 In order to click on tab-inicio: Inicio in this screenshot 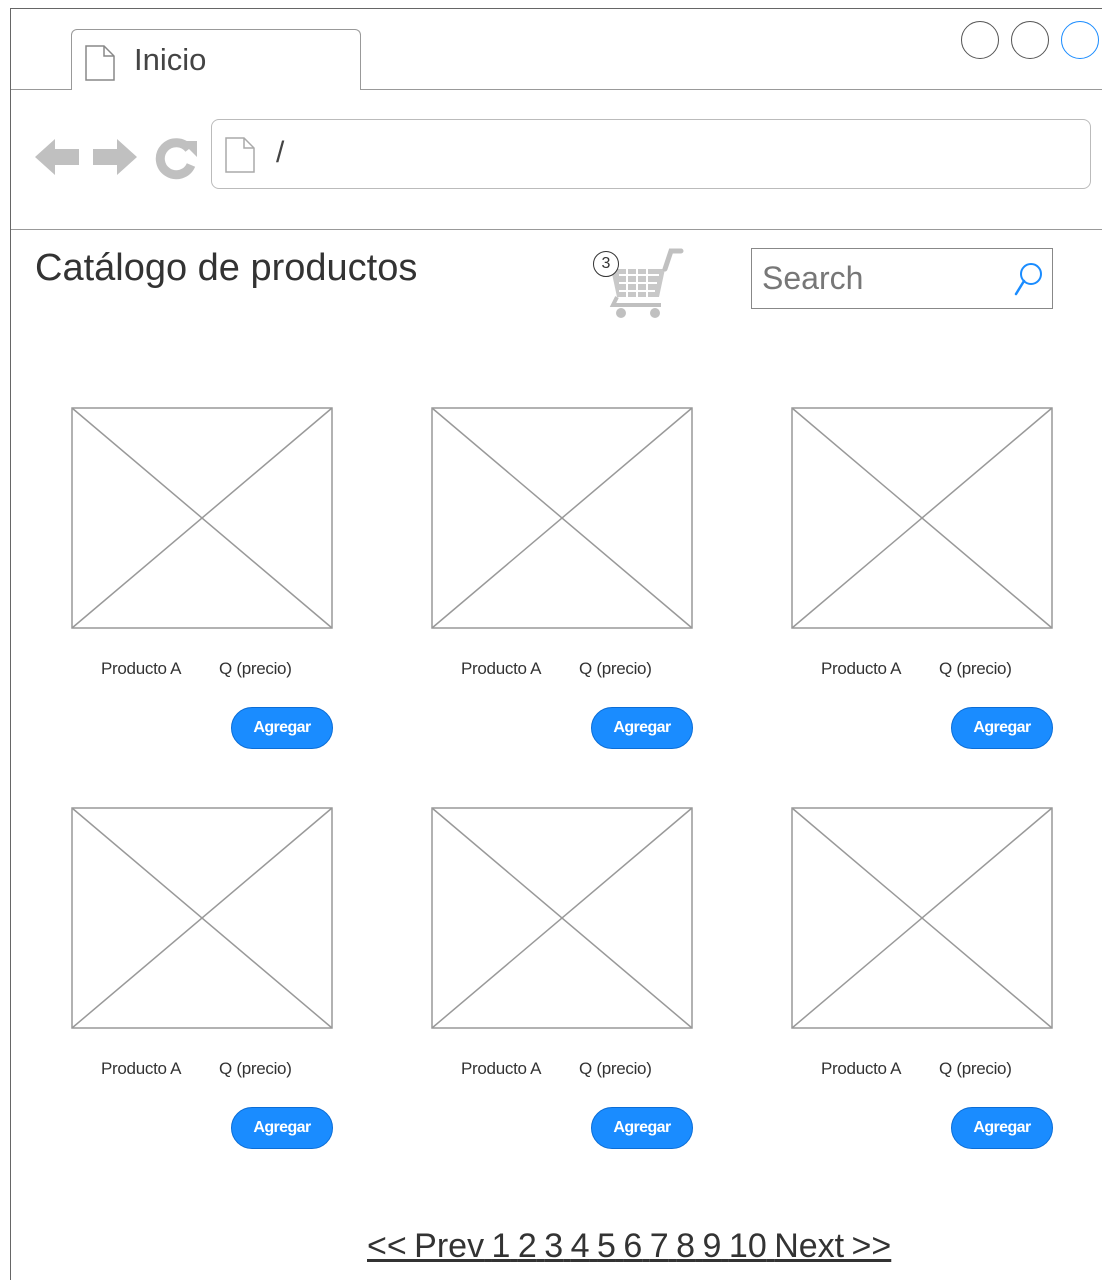, I will do `click(216, 59)`.